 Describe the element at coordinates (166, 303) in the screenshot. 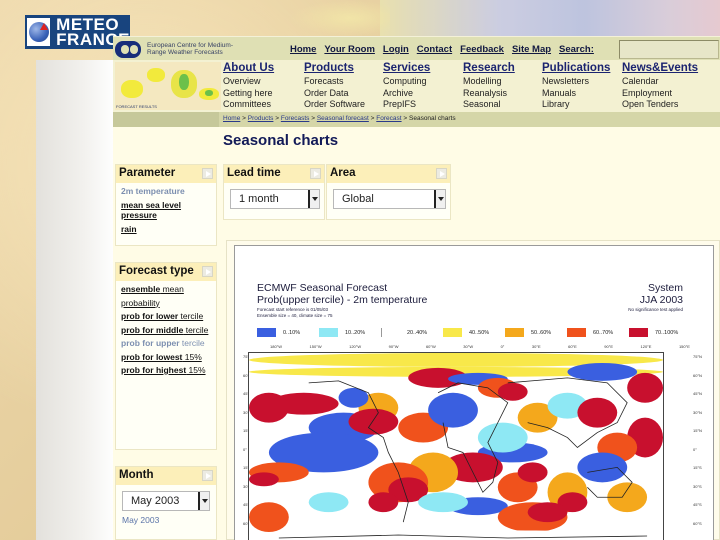

I see `forecast-type-probability: probability` at that location.